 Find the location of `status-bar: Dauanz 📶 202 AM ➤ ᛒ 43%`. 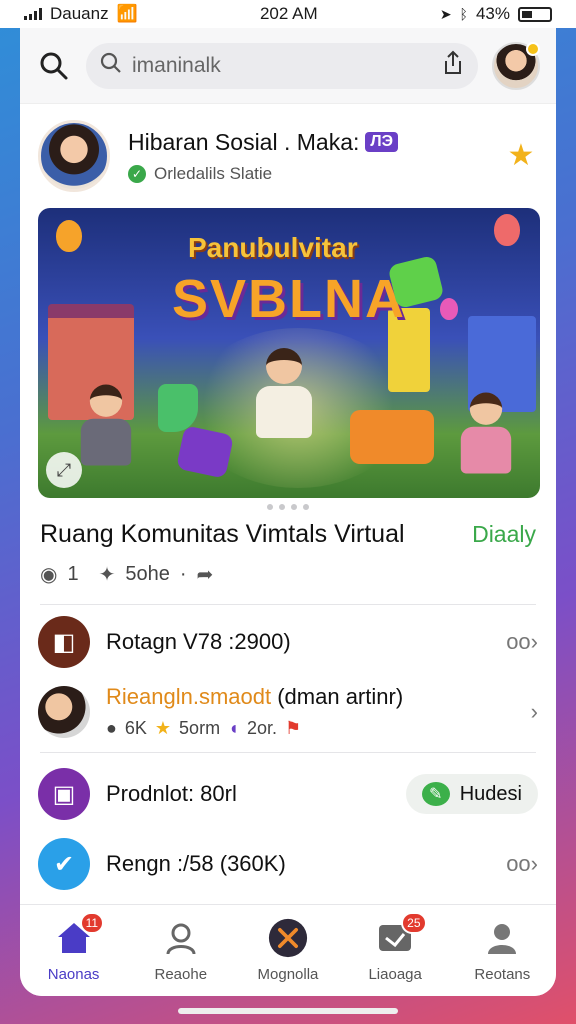

status-bar: Dauanz 📶 202 AM ➤ ᛒ 43% is located at coordinates (288, 14).